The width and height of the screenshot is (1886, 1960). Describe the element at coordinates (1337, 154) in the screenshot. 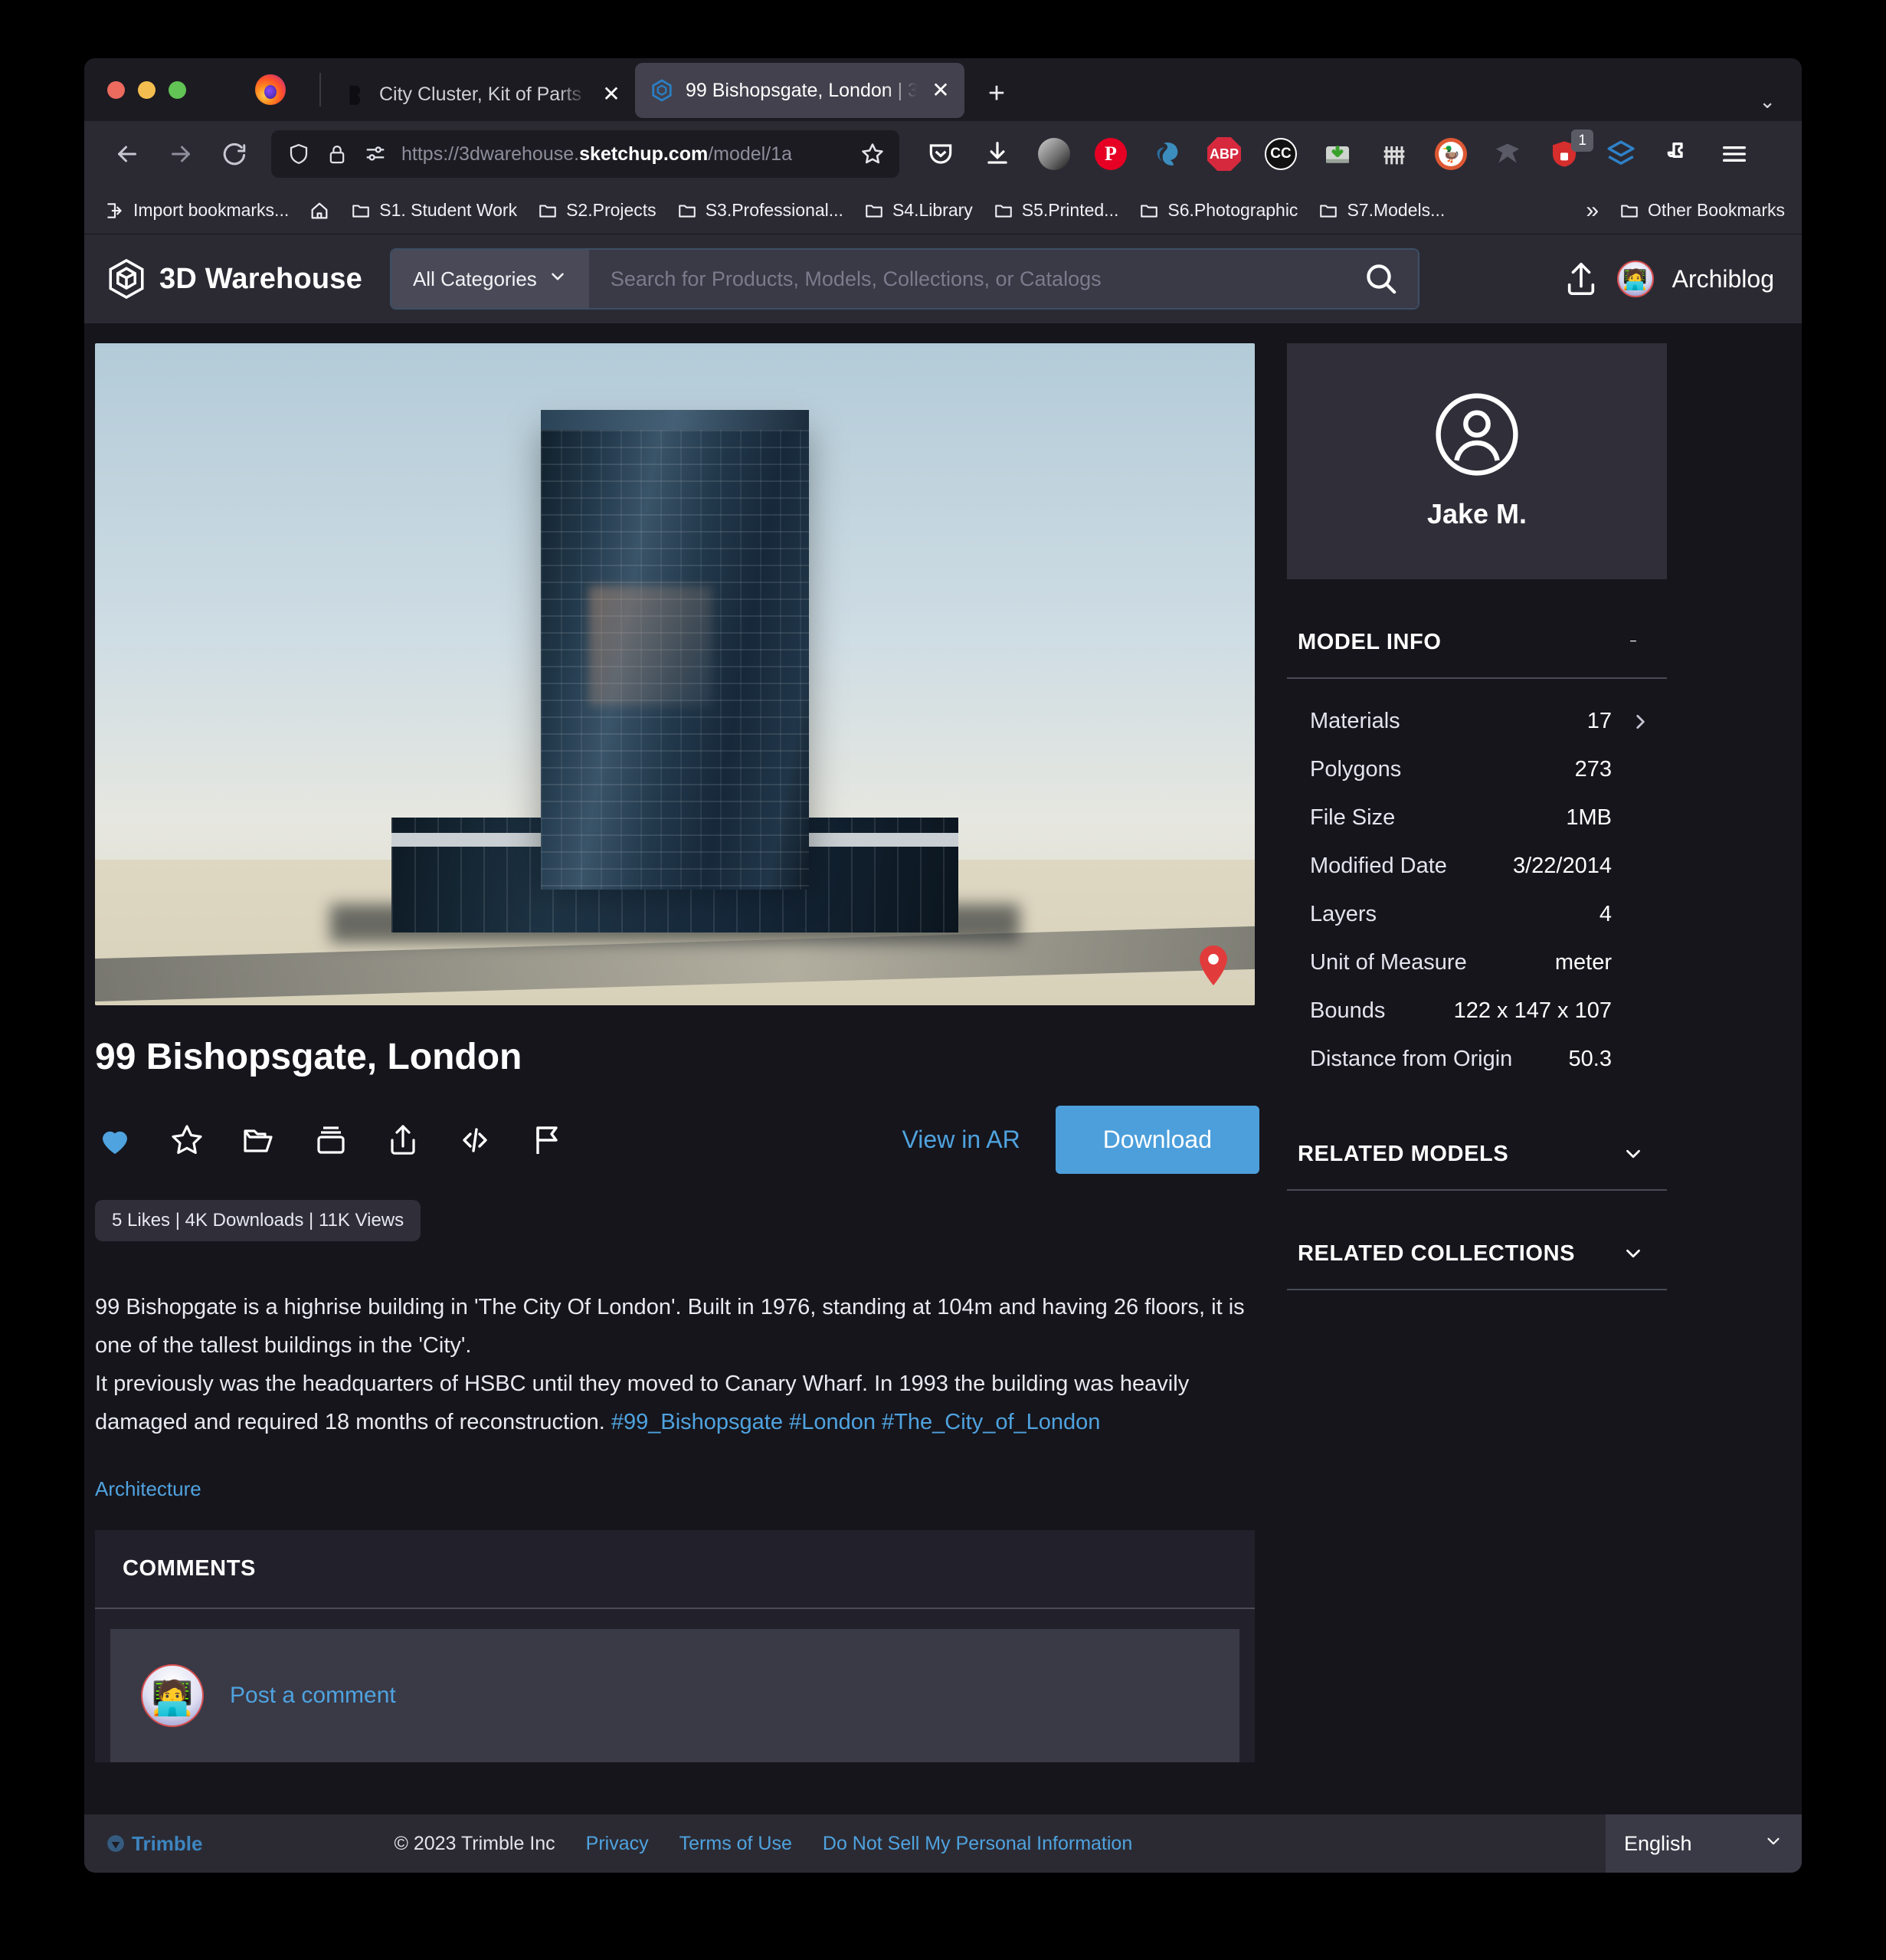

I see `download-manager-icon` at that location.